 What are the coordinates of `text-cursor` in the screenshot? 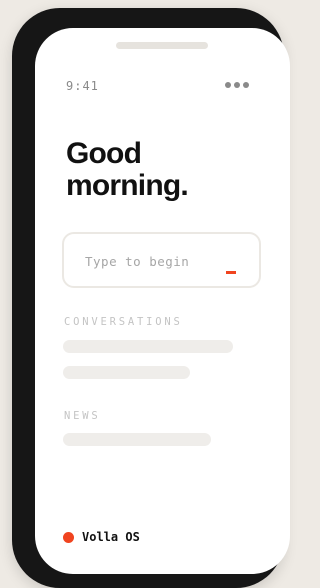 It's located at (231, 272).